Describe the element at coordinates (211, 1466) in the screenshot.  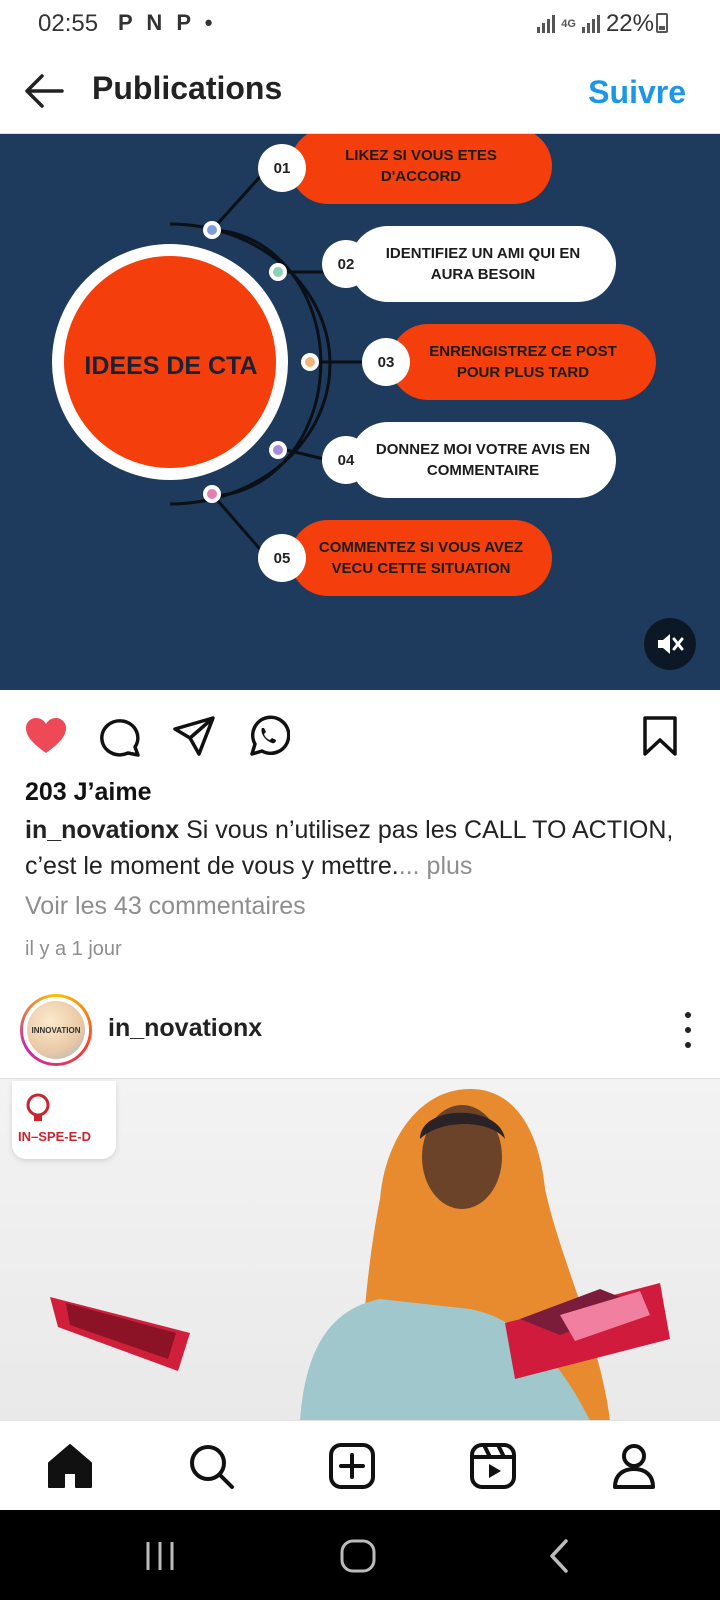
I see `search-icon` at that location.